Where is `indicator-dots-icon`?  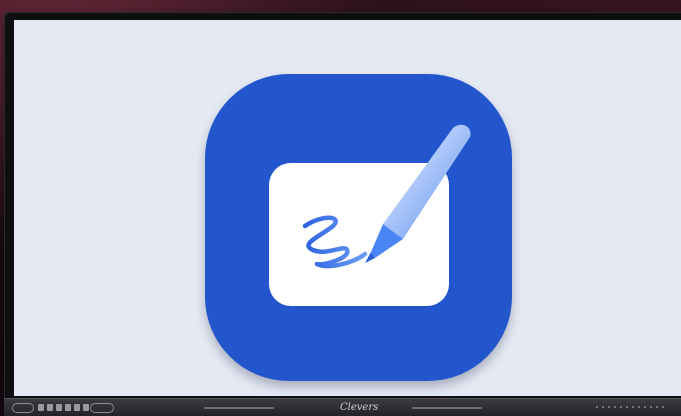
indicator-dots-icon is located at coordinates (630, 407).